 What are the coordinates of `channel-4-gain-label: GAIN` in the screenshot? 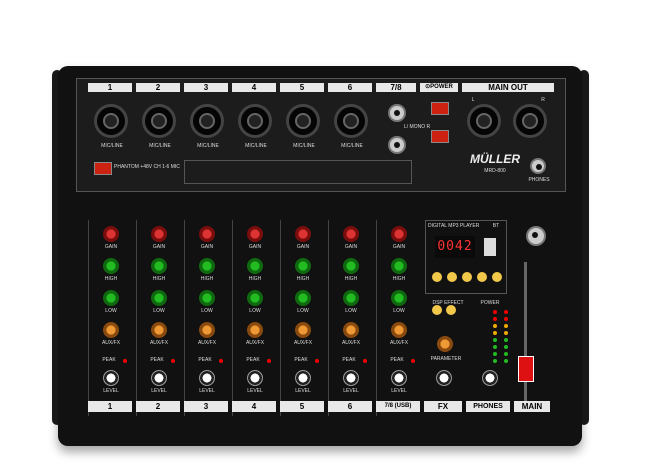 It's located at (255, 247).